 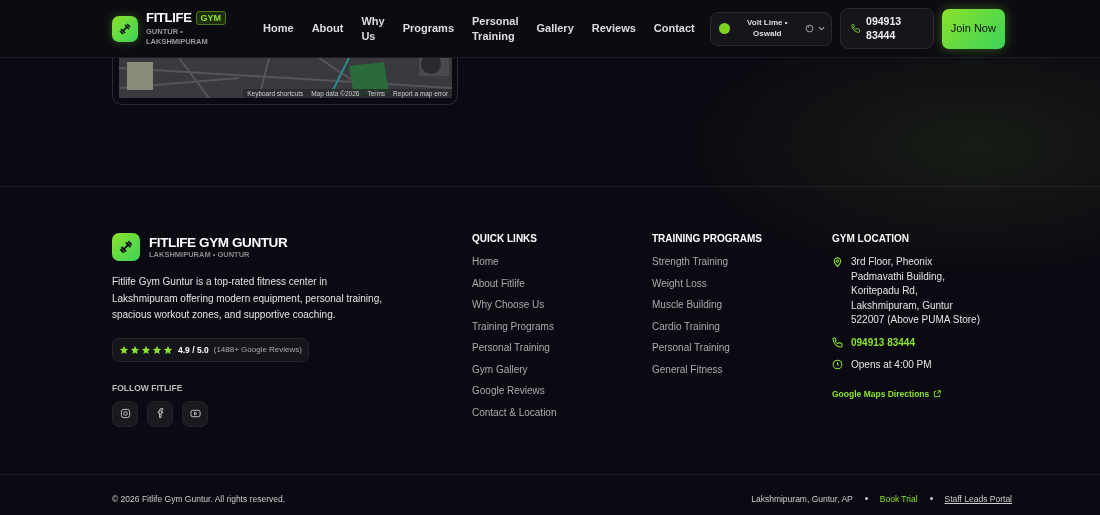 I want to click on phone-link: 094913 83444, so click(x=883, y=342).